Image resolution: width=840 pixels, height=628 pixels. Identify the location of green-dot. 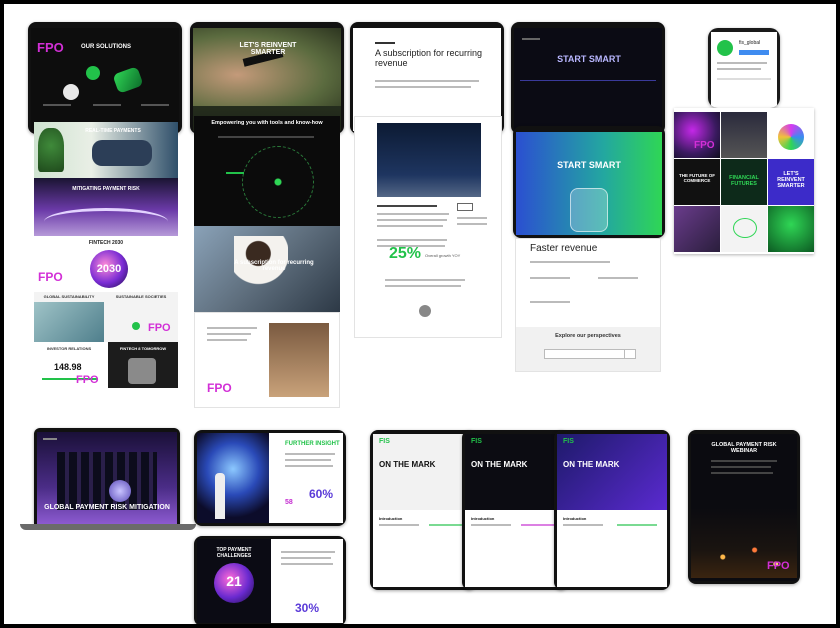
(136, 326).